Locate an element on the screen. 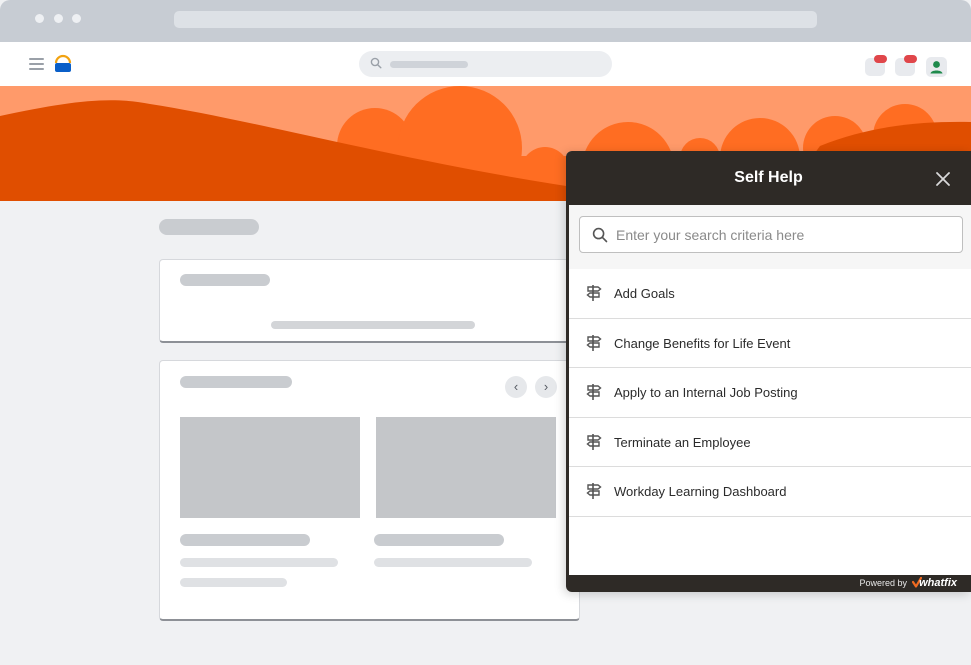 This screenshot has height=665, width=971. self-help-title: Self Help is located at coordinates (768, 177).